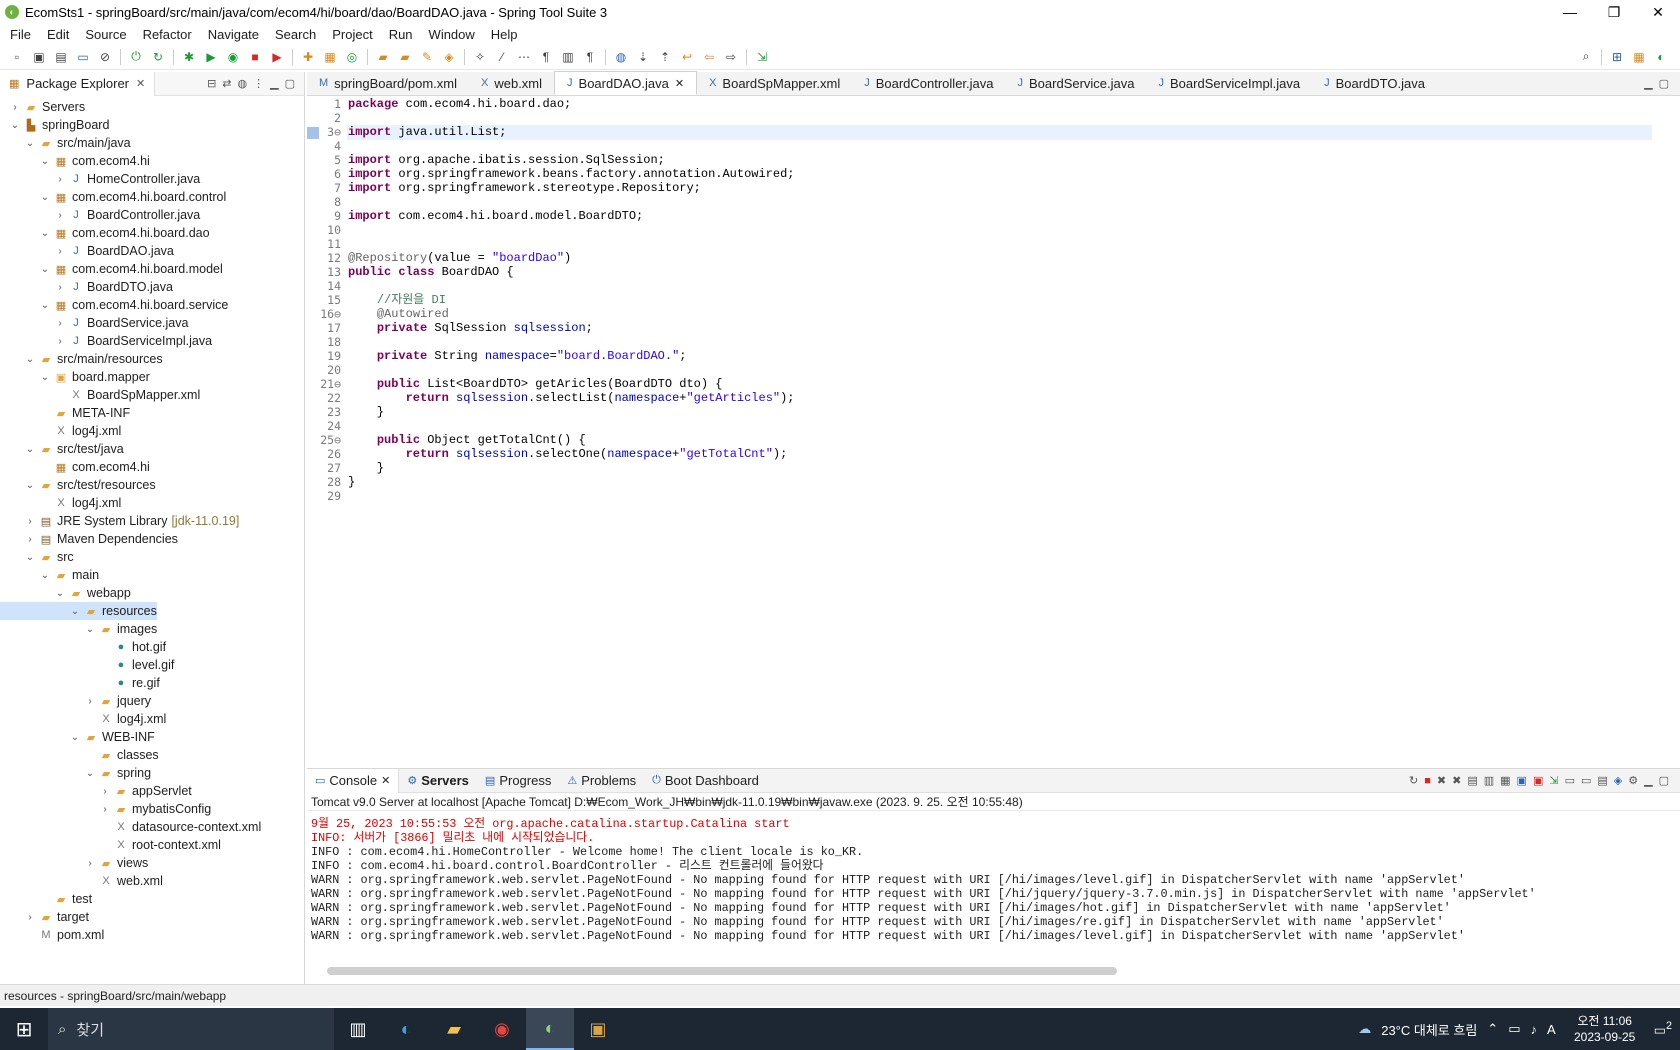 The width and height of the screenshot is (1680, 1050). I want to click on maximize-view-icon: ▢, so click(1664, 83).